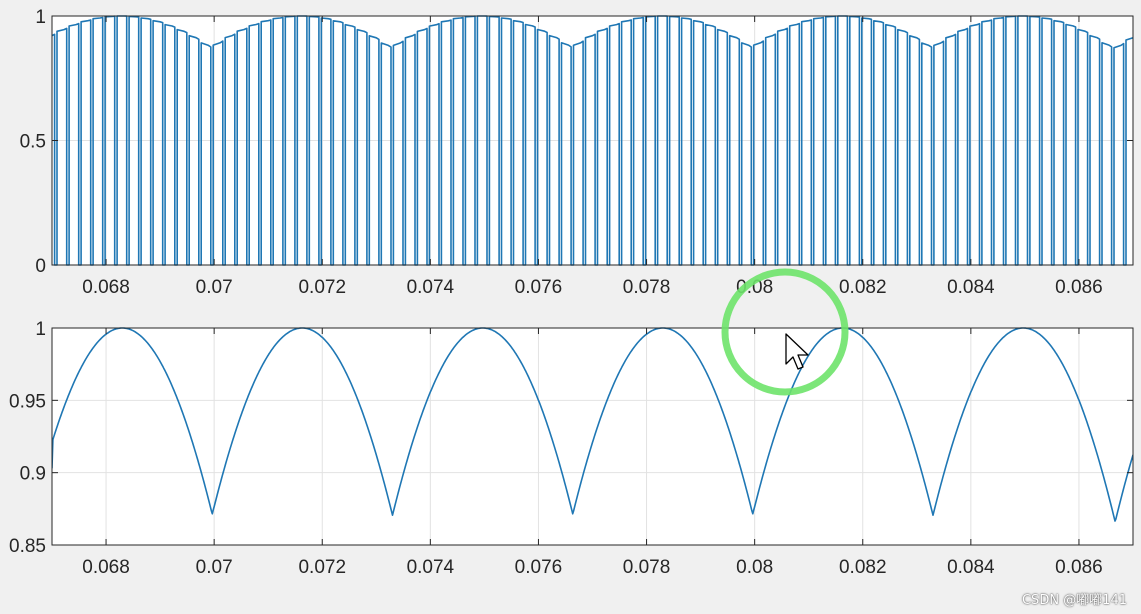  What do you see at coordinates (754, 567) in the screenshot?
I see `x-tick-label: 0.08` at bounding box center [754, 567].